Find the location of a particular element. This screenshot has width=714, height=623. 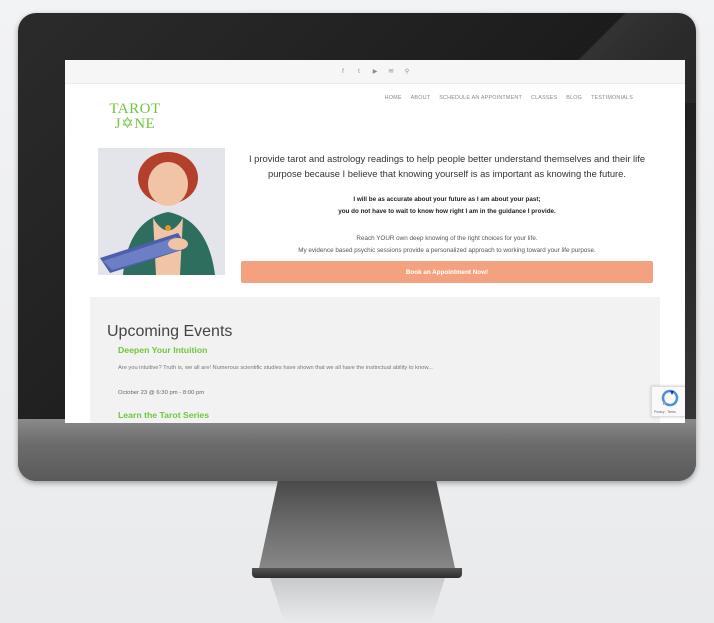

recaptcha-badge: Privacy - Terms is located at coordinates (668, 401).